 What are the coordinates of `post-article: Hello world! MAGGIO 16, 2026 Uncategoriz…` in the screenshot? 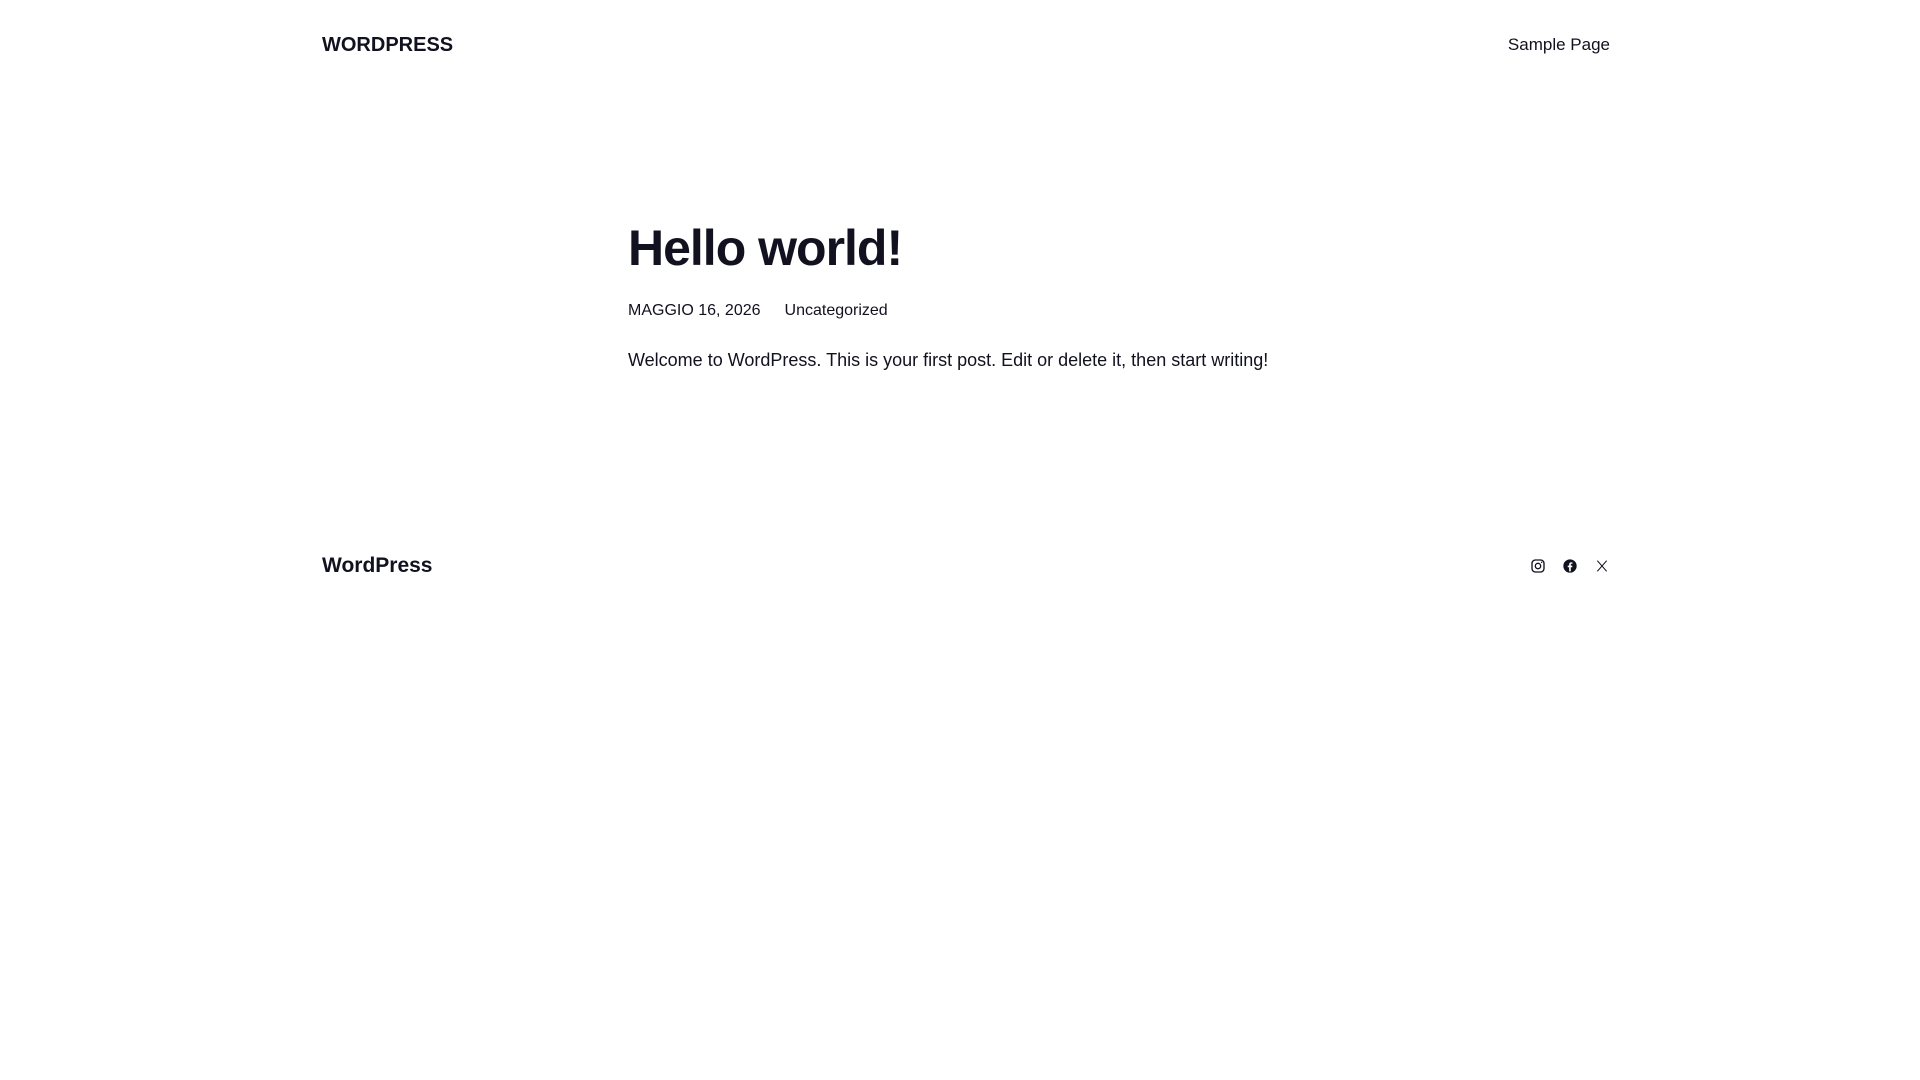 It's located at (978, 304).